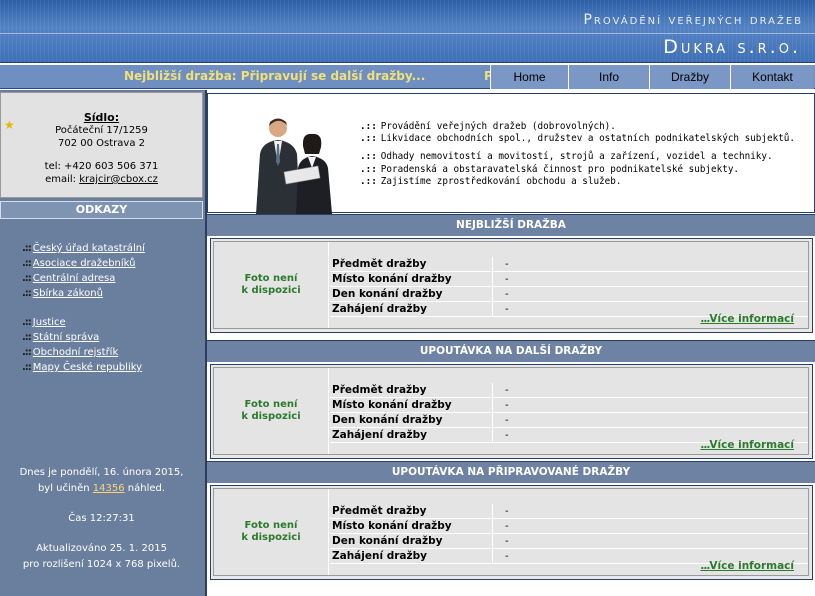 The height and width of the screenshot is (596, 815). Describe the element at coordinates (118, 179) in the screenshot. I see `email-link: krajcir@cbox.cz` at that location.